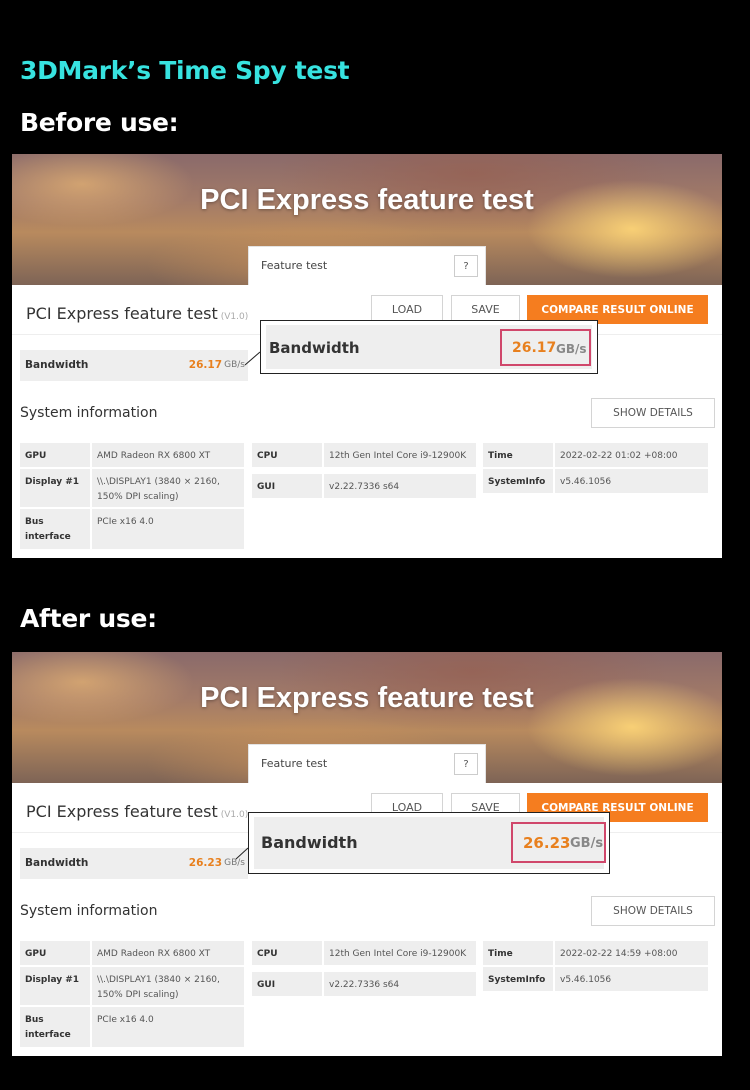  I want to click on time-value: 2022-02-22 01:02 +08:00, so click(631, 455).